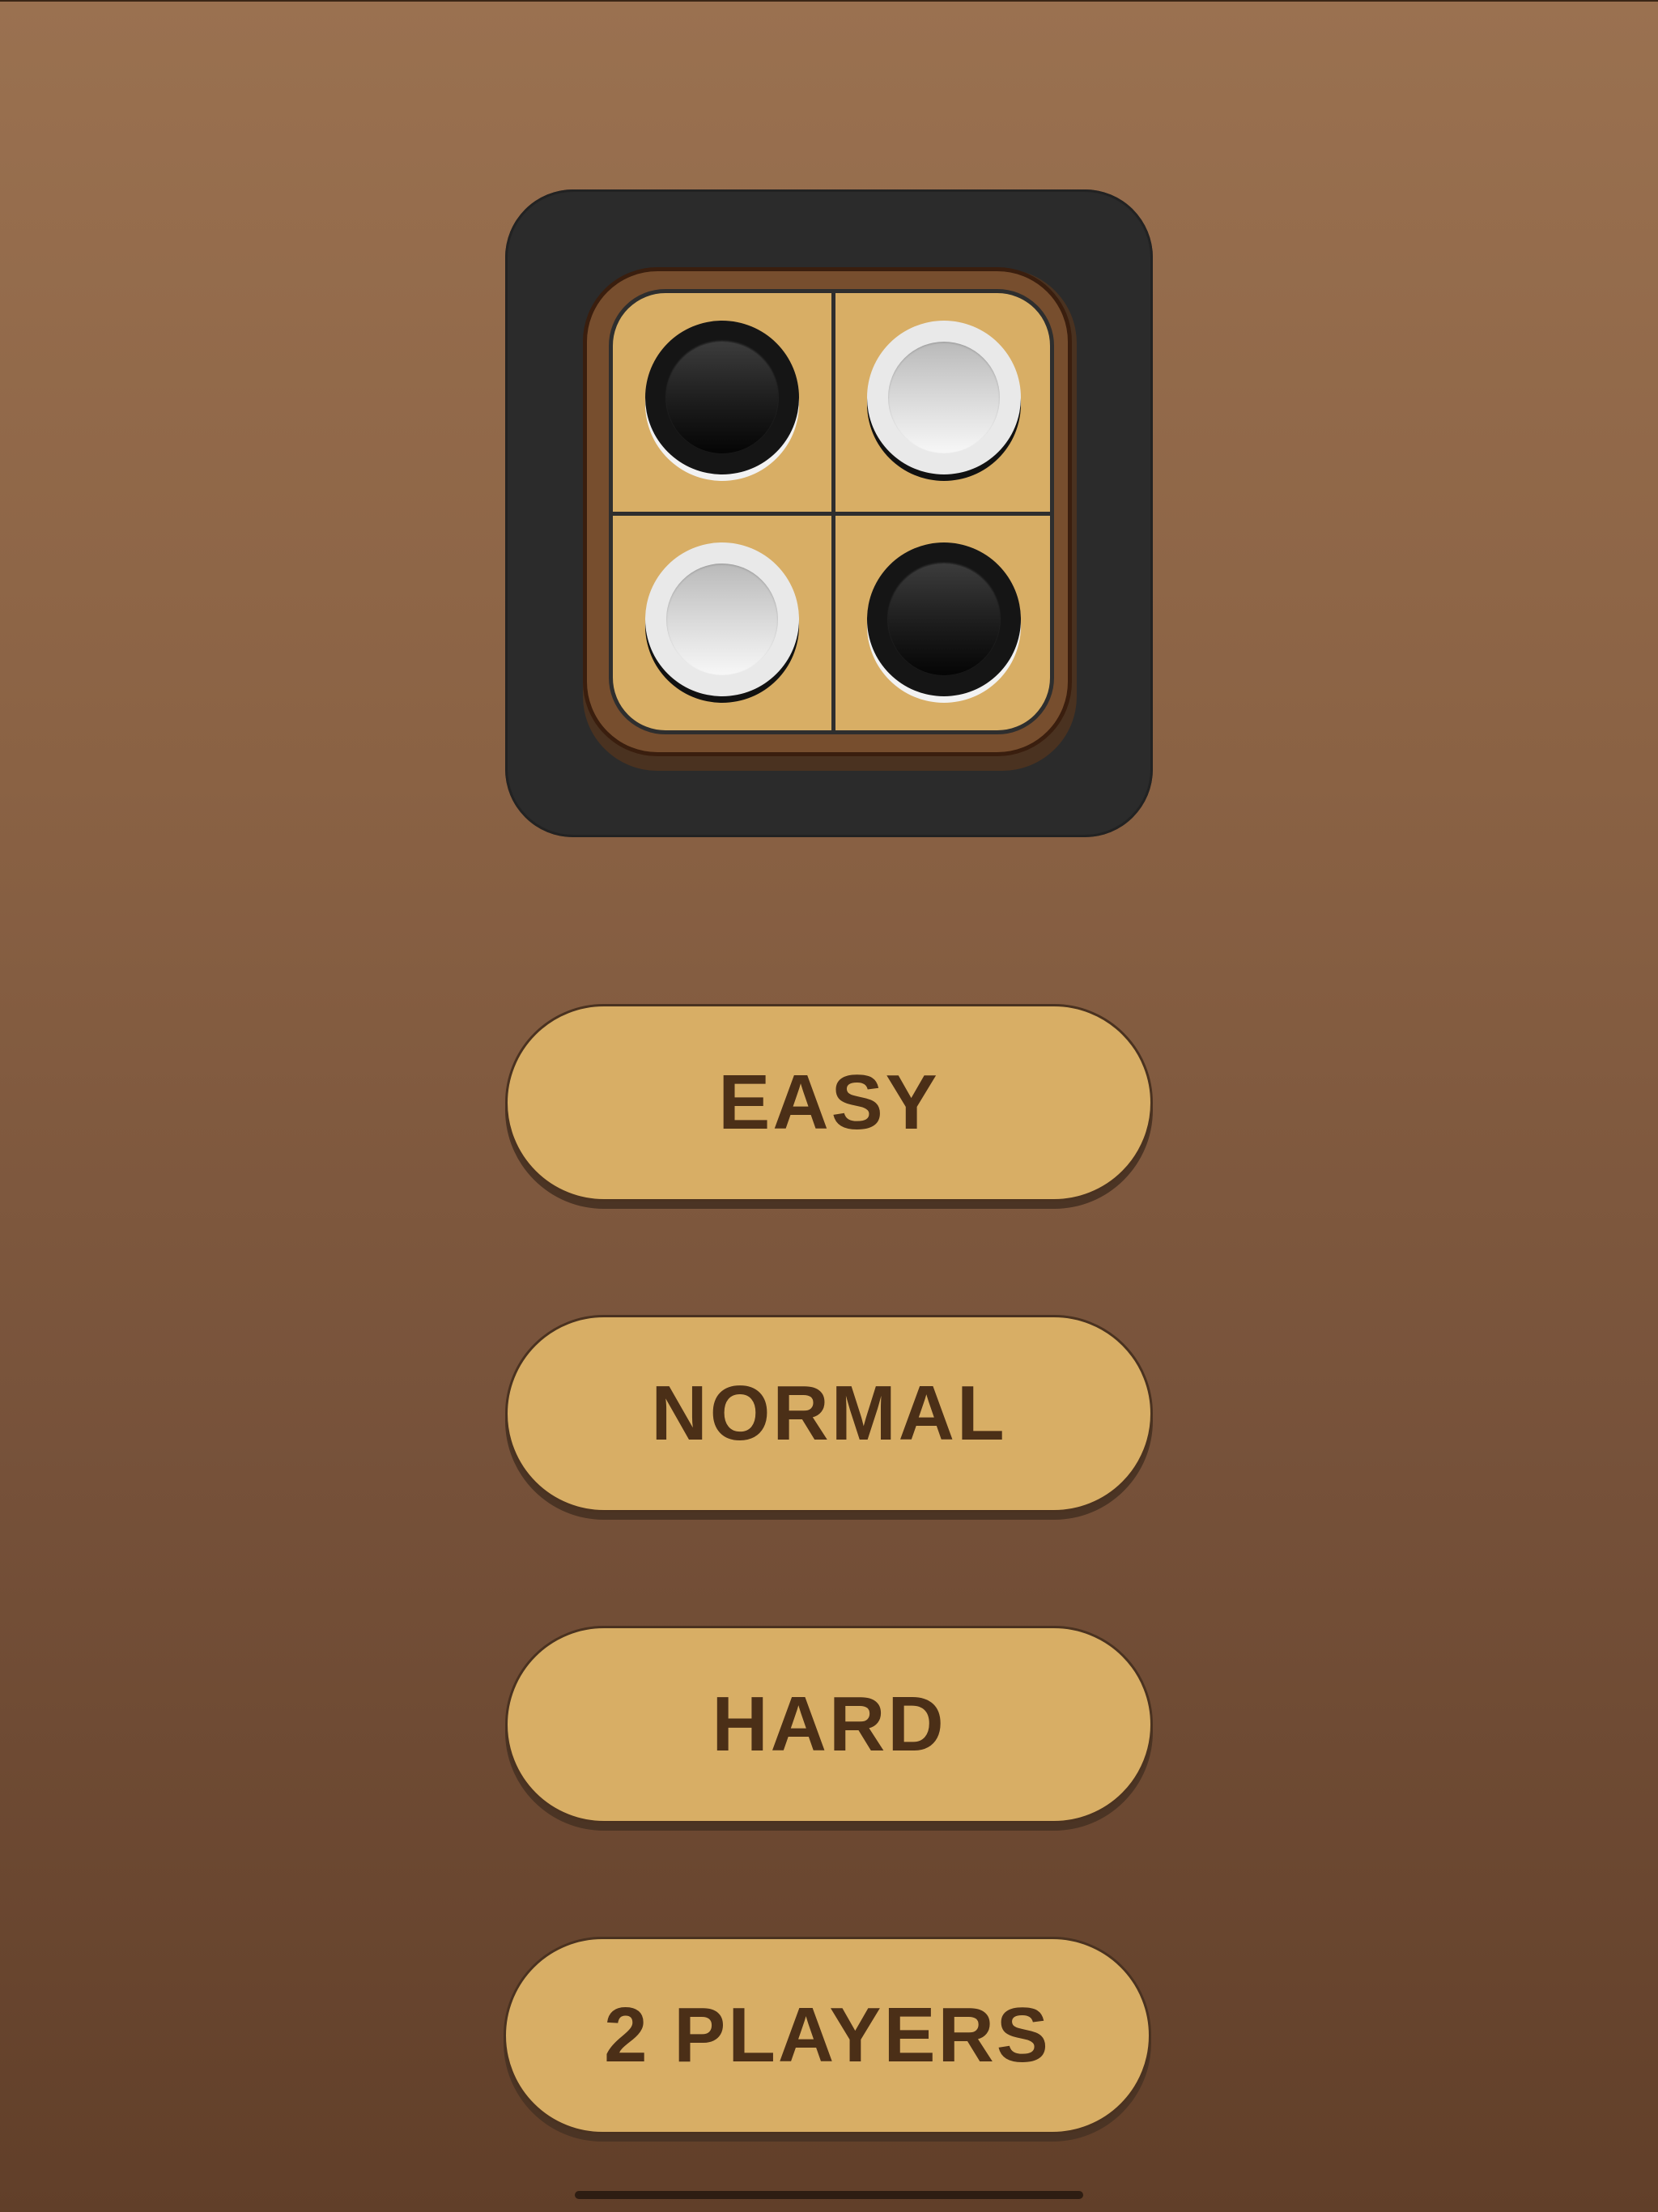  Describe the element at coordinates (829, 1103) in the screenshot. I see `easy-button: EASY` at that location.